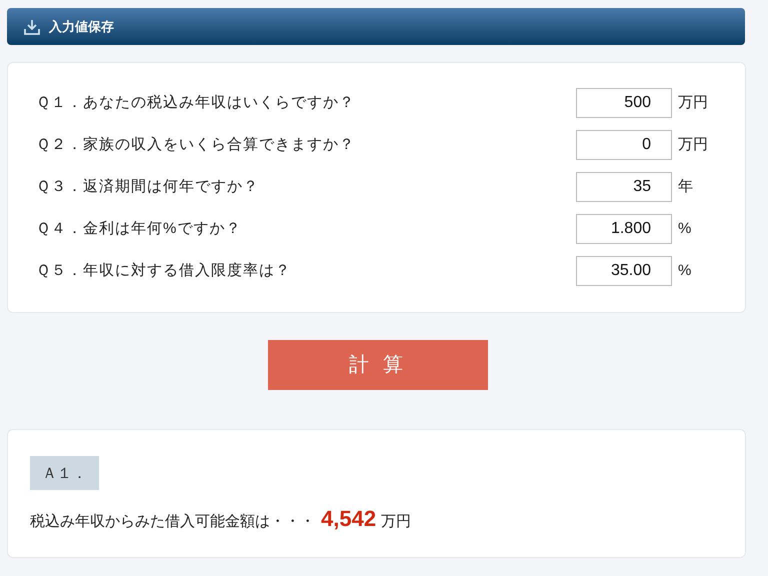  I want to click on answer-unit: 万円, so click(396, 522).